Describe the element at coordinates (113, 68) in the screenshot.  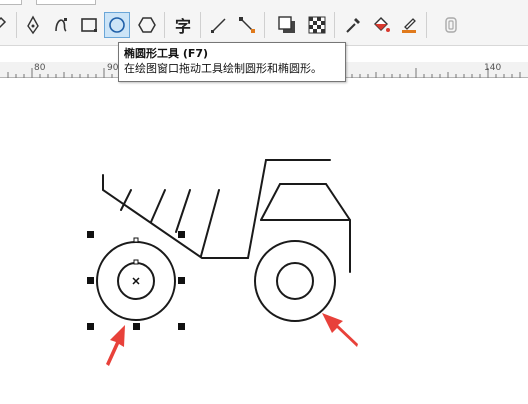
I see `ruler-label: 90` at that location.